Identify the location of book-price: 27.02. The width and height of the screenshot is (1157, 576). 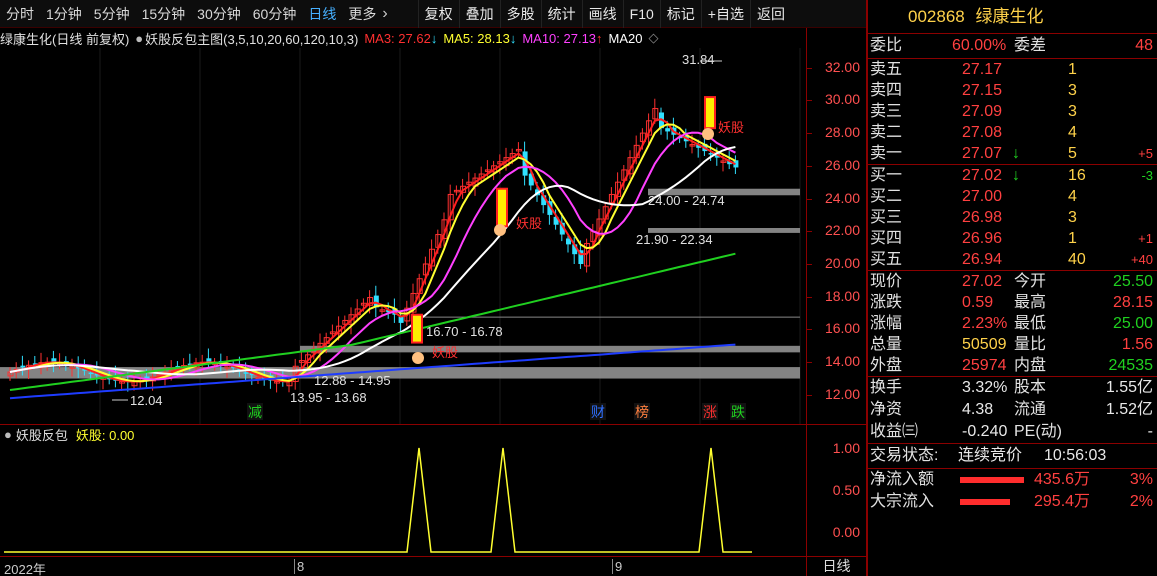
(982, 175).